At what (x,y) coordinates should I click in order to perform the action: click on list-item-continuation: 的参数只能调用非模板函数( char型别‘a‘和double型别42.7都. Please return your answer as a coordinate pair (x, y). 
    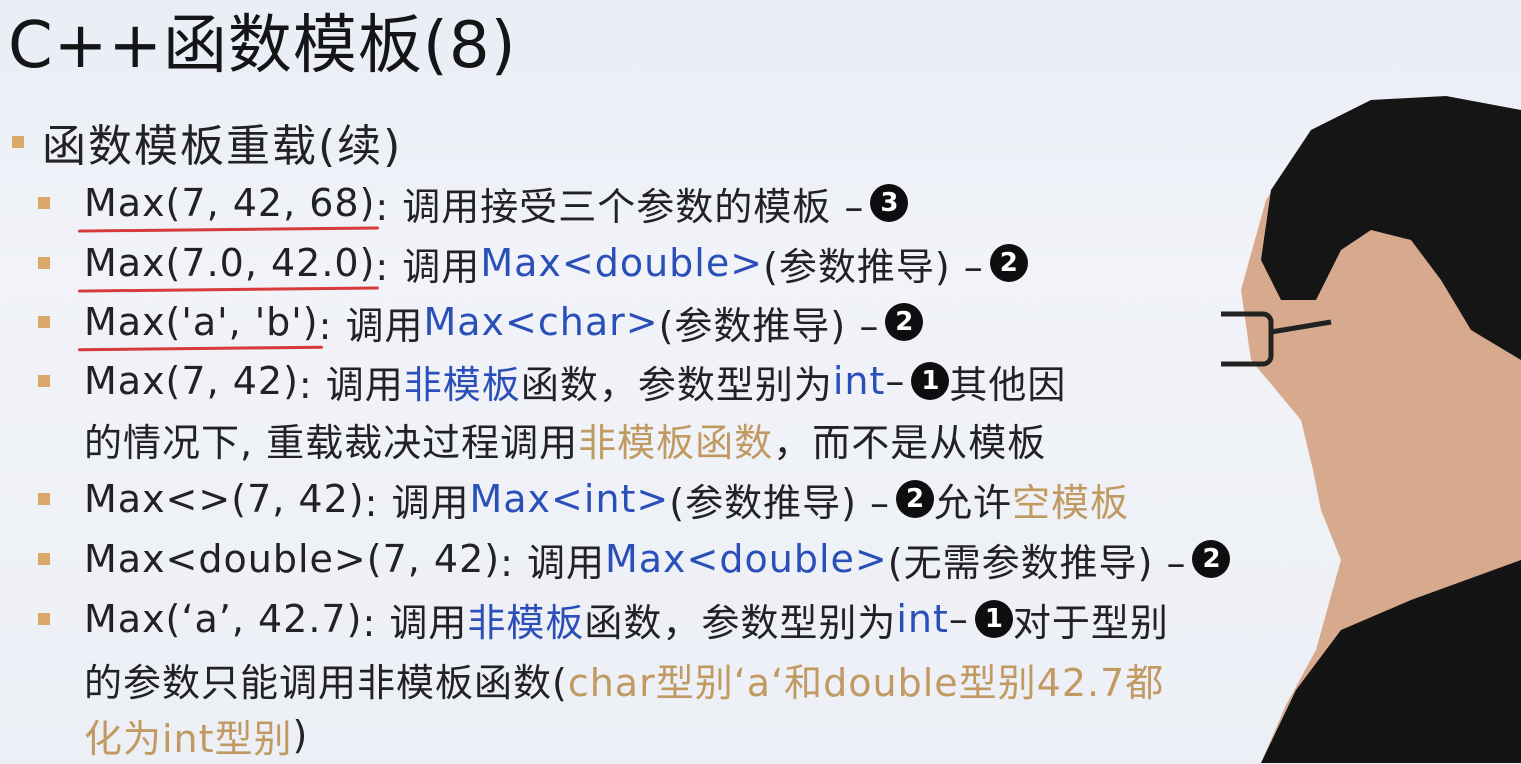
    Looking at the image, I should click on (624, 679).